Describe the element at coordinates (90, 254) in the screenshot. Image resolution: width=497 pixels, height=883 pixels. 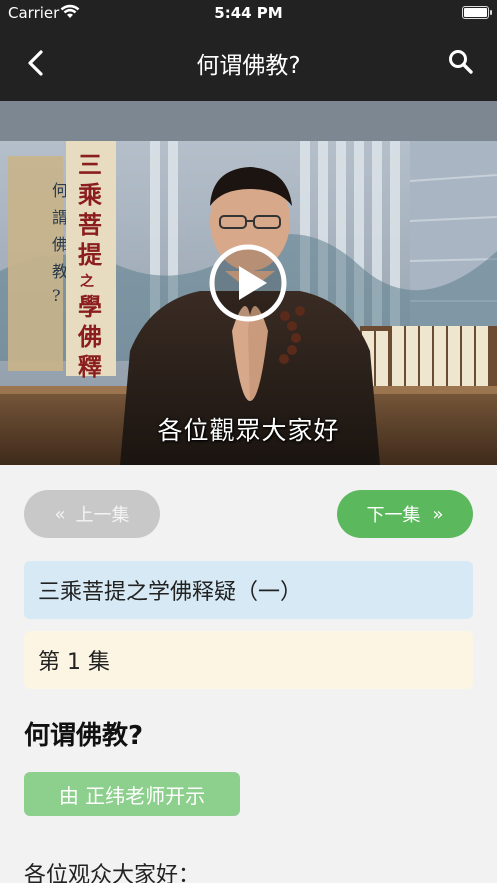
I see `banner-char: 提` at that location.